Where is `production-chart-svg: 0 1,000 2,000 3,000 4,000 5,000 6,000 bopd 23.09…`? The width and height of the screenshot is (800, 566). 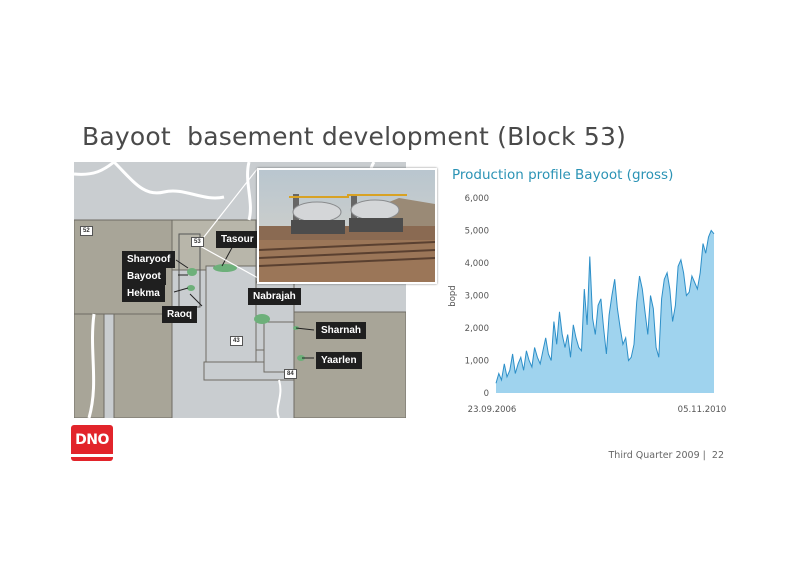 production-chart-svg: 0 1,000 2,000 3,000 4,000 5,000 6,000 bopd 23.09… is located at coordinates (587, 304).